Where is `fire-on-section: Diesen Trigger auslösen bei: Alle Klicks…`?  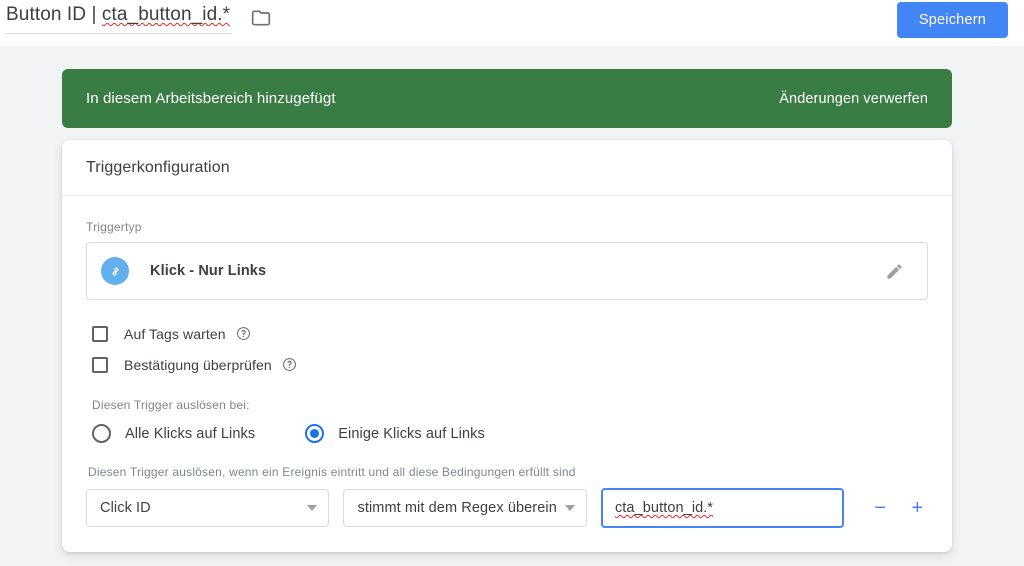
fire-on-section: Diesen Trigger auslösen bei: Alle Klicks… is located at coordinates (507, 420).